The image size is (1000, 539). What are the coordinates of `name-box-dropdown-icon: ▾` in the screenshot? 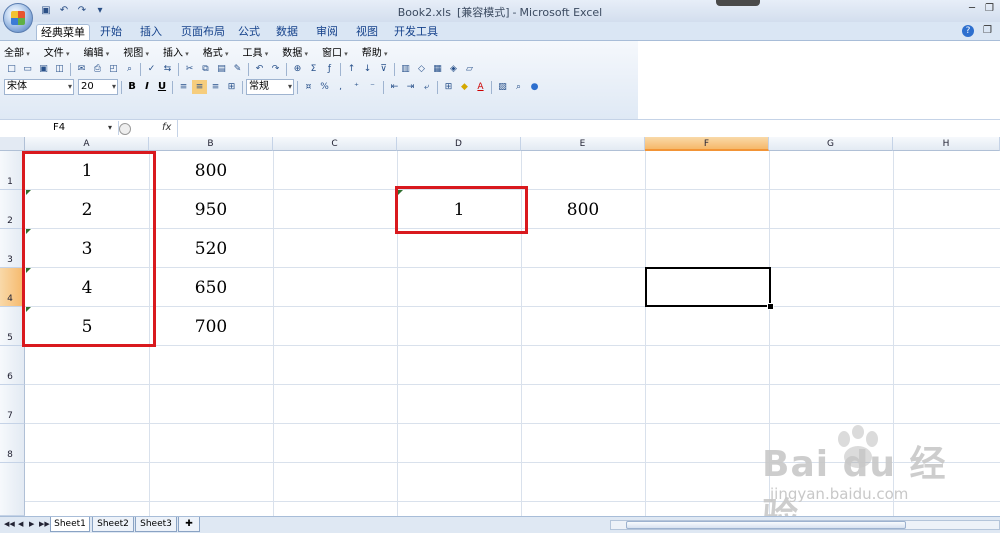 It's located at (110, 128).